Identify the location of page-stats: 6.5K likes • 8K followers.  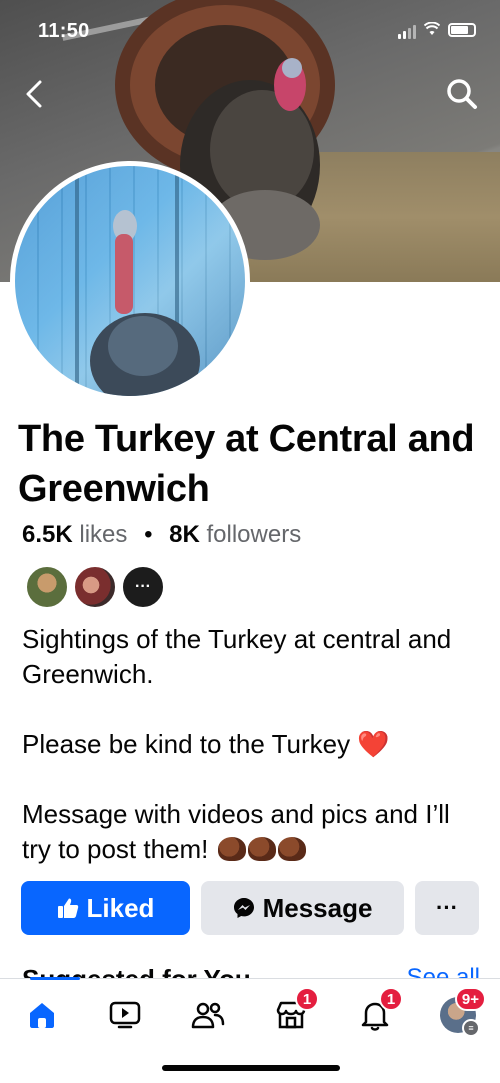
(161, 535).